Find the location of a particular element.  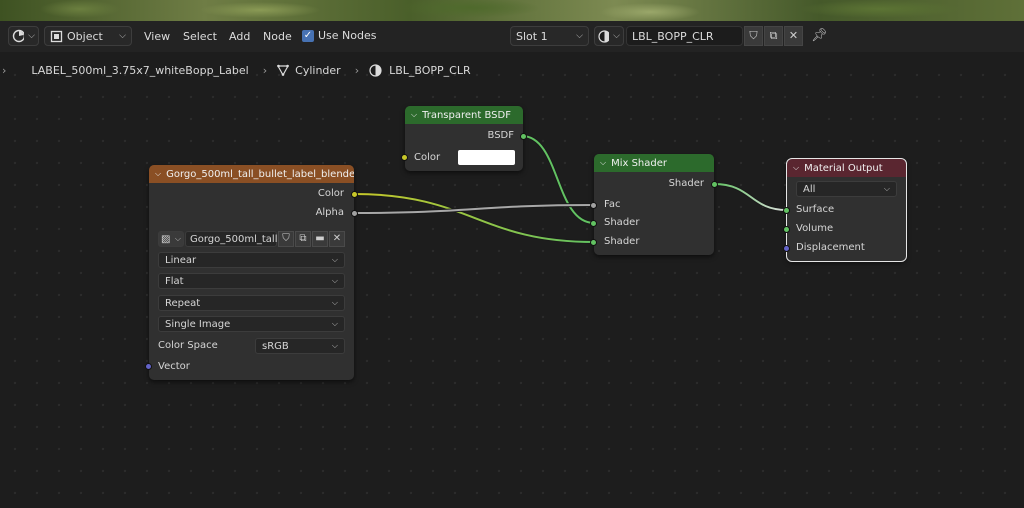

output-socket-alpha is located at coordinates (354, 213).